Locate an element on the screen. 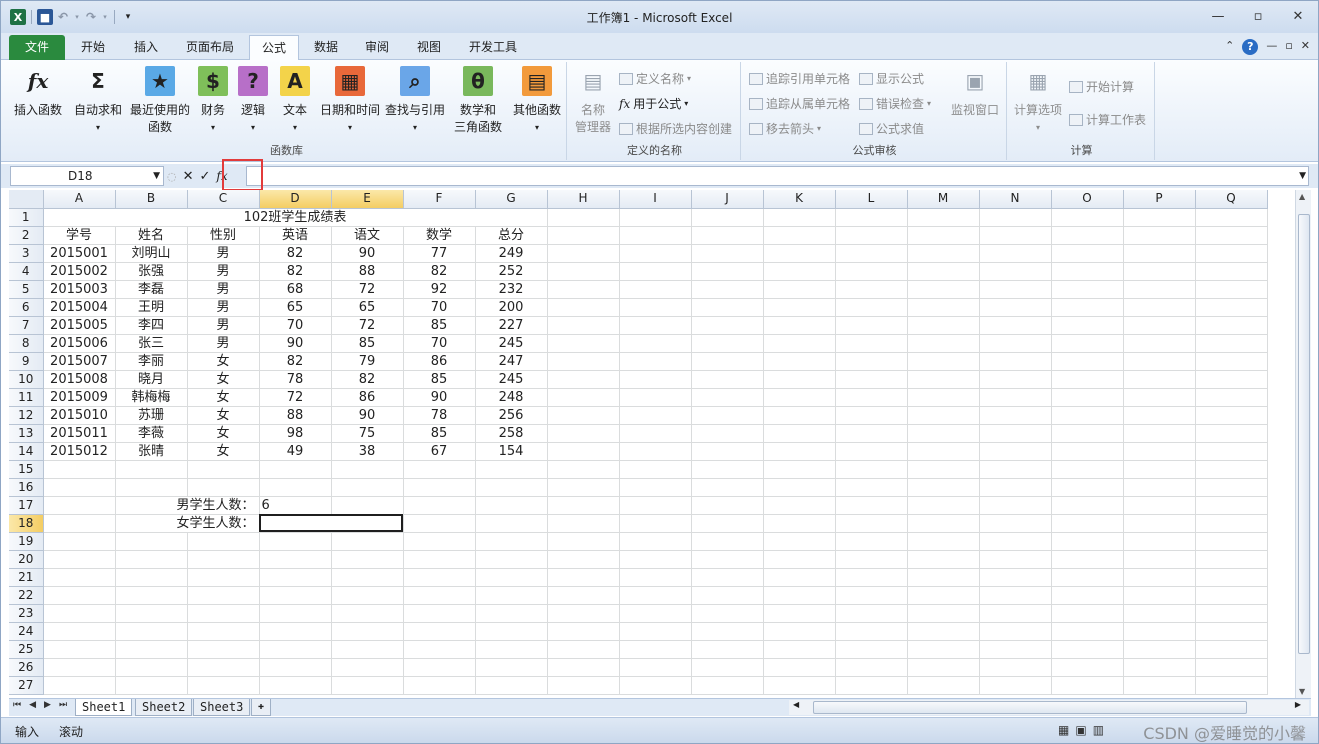 Image resolution: width=1319 pixels, height=744 pixels. column-header-d: D is located at coordinates (295, 199).